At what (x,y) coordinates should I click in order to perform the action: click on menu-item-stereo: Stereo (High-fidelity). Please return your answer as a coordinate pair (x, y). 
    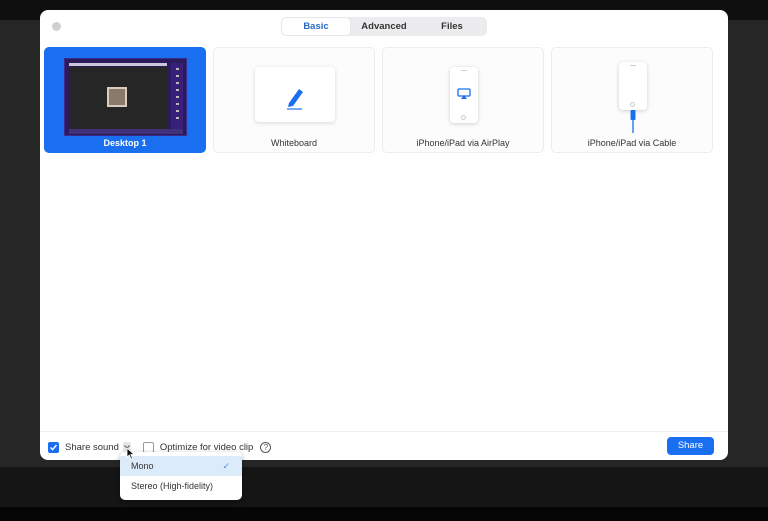
    Looking at the image, I should click on (181, 486).